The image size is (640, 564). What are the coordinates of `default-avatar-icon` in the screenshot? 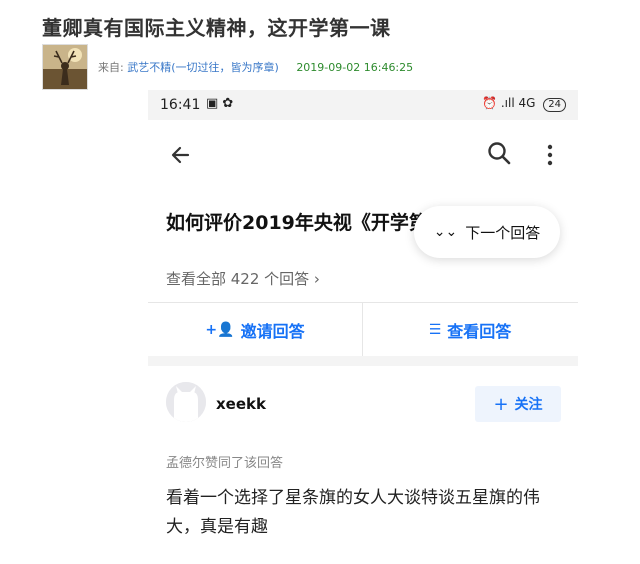 It's located at (186, 402).